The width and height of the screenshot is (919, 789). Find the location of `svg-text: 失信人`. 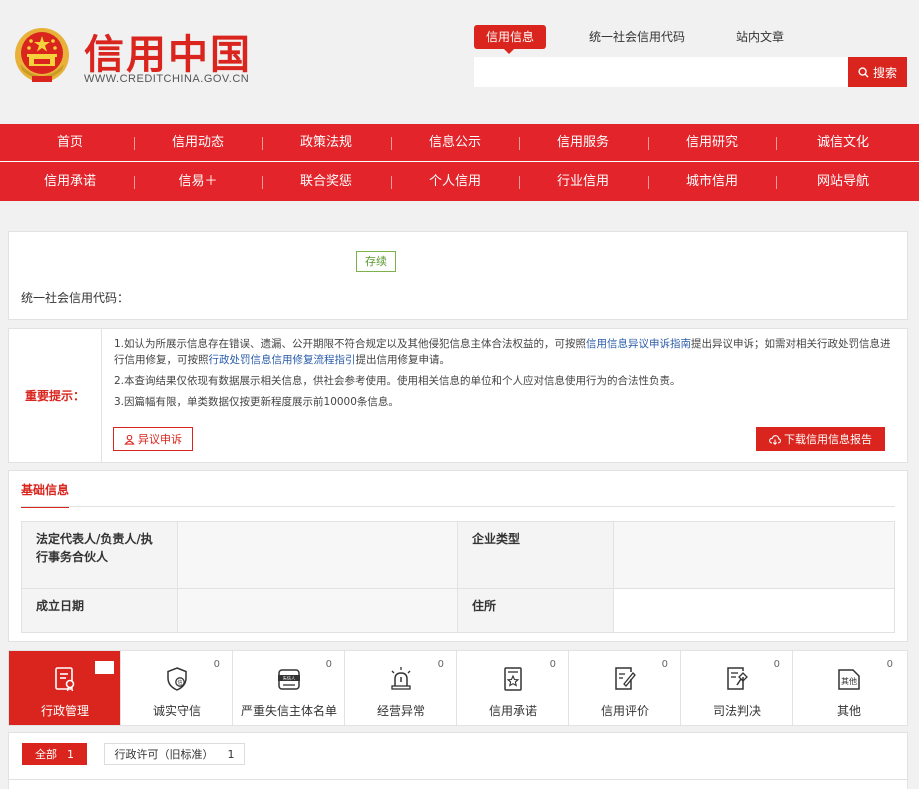

svg-text: 失信人 is located at coordinates (289, 678).